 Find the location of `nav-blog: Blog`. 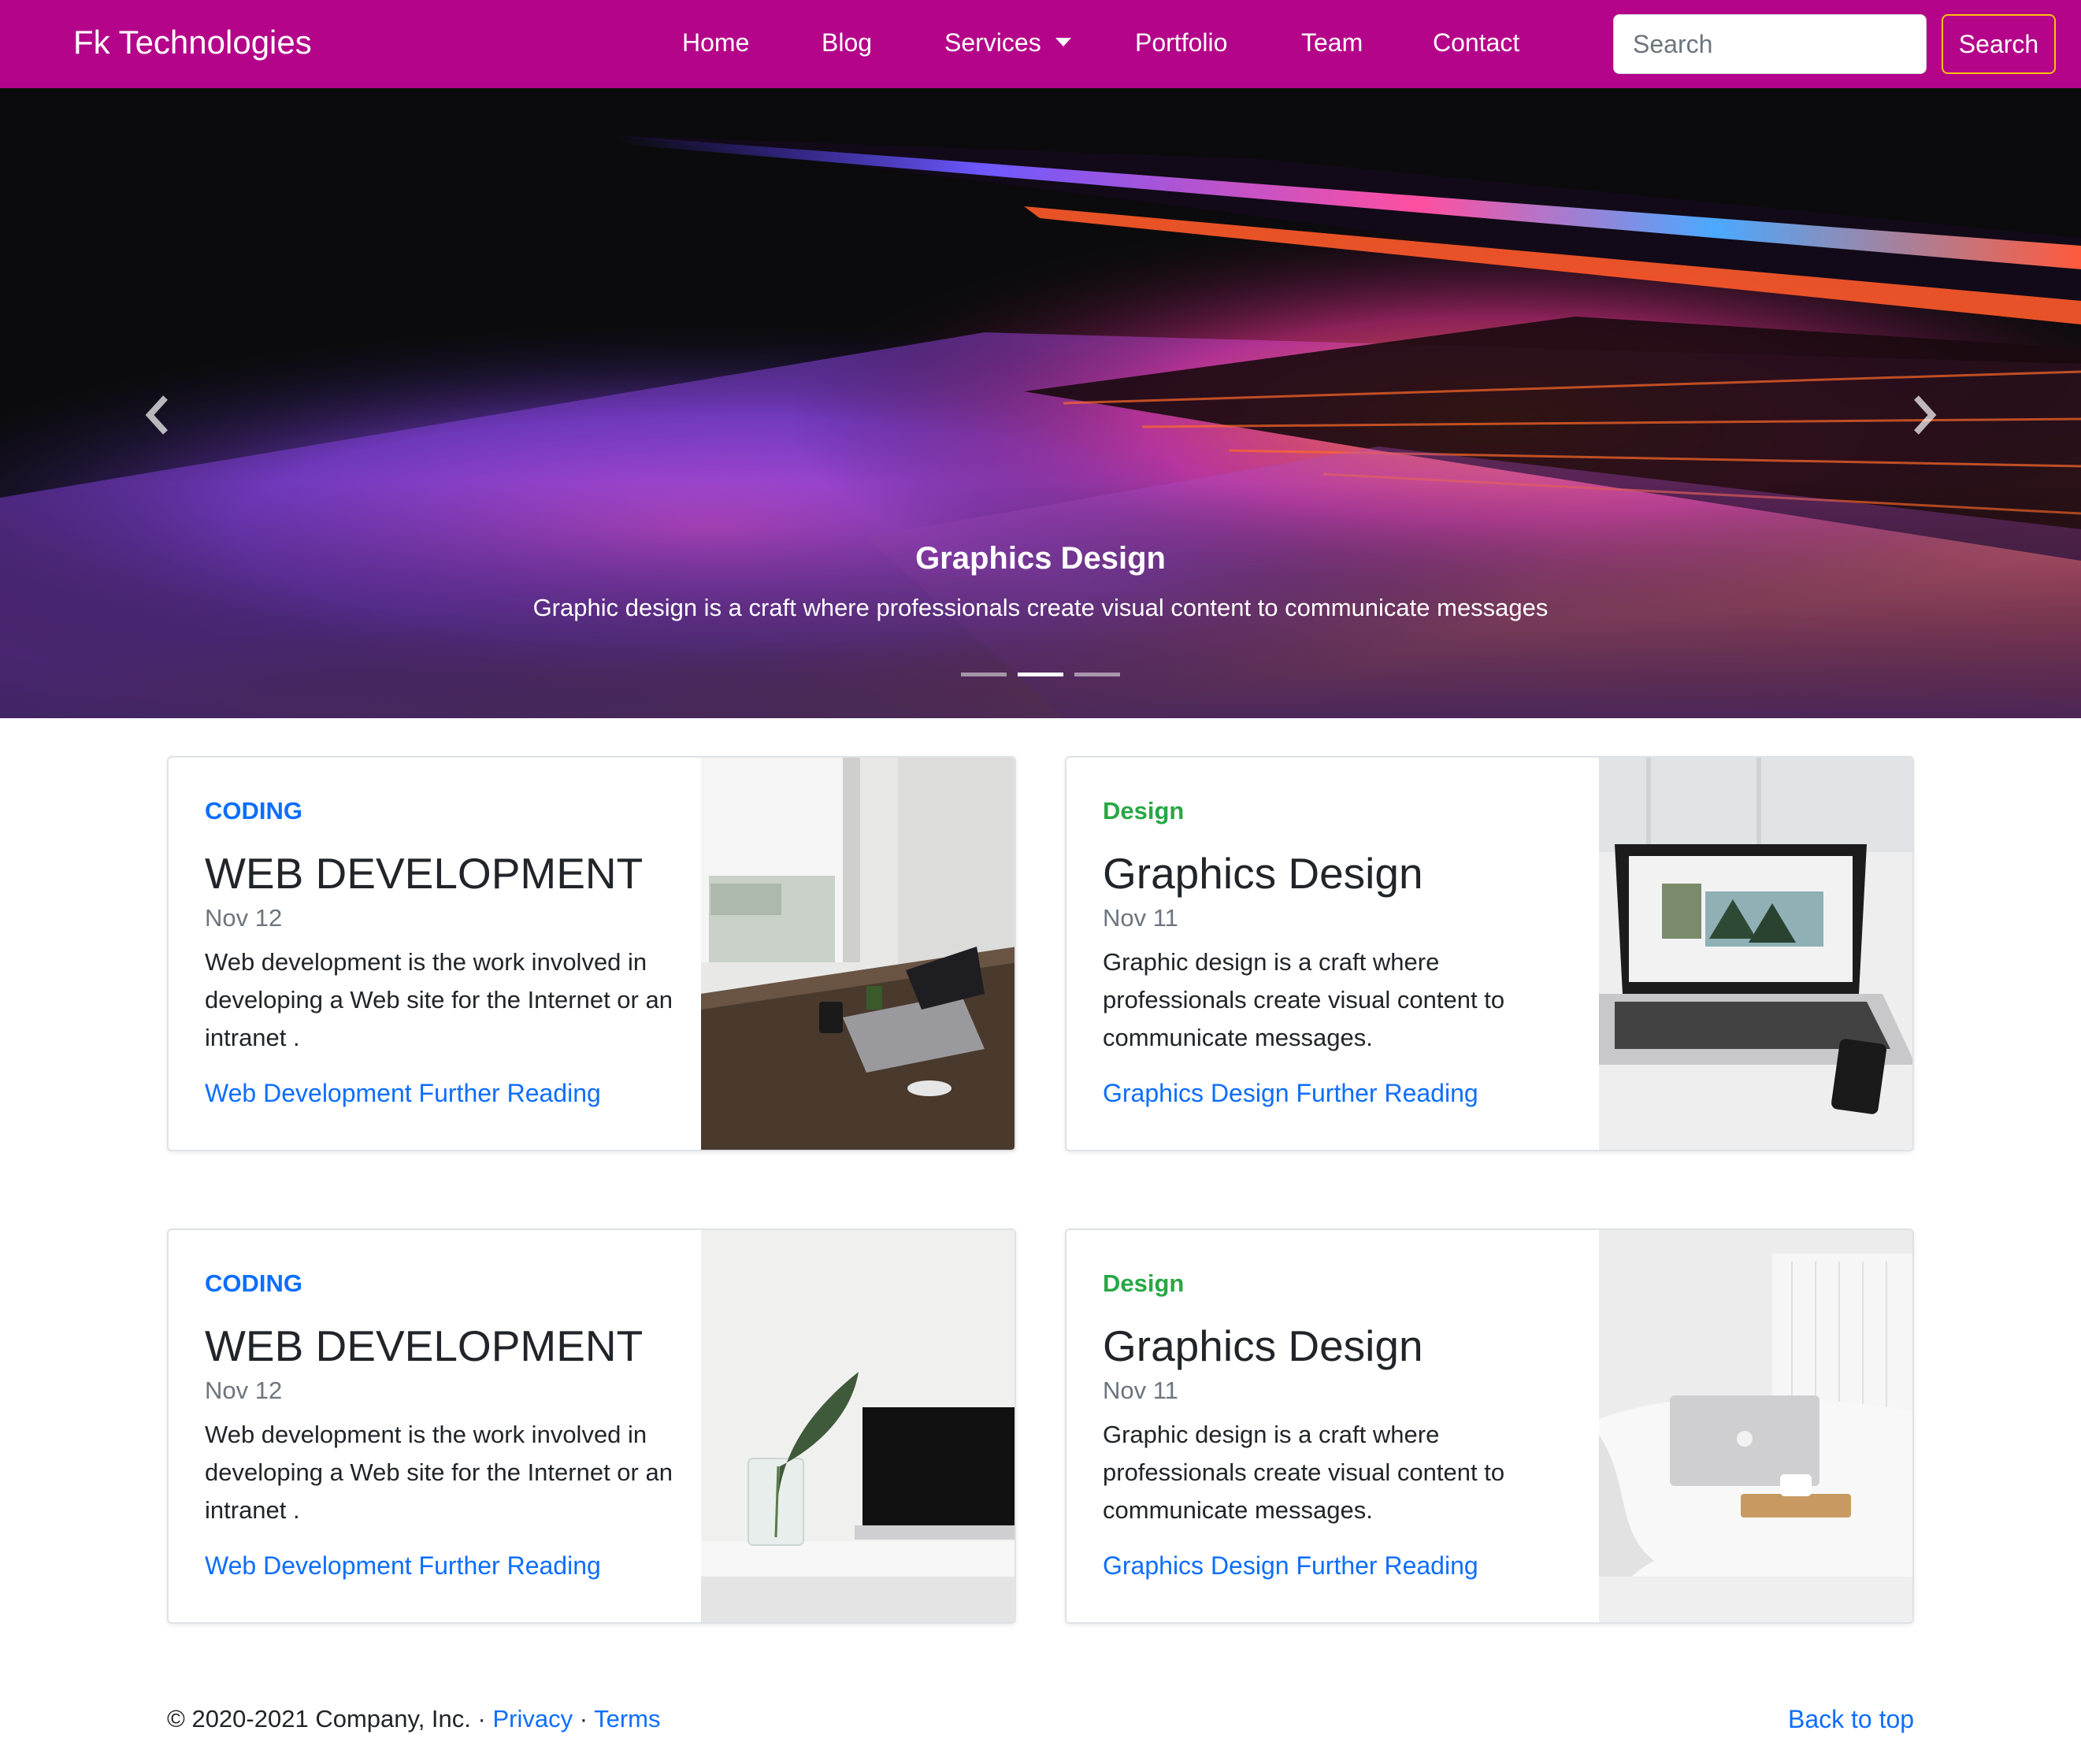

nav-blog: Blog is located at coordinates (847, 42).